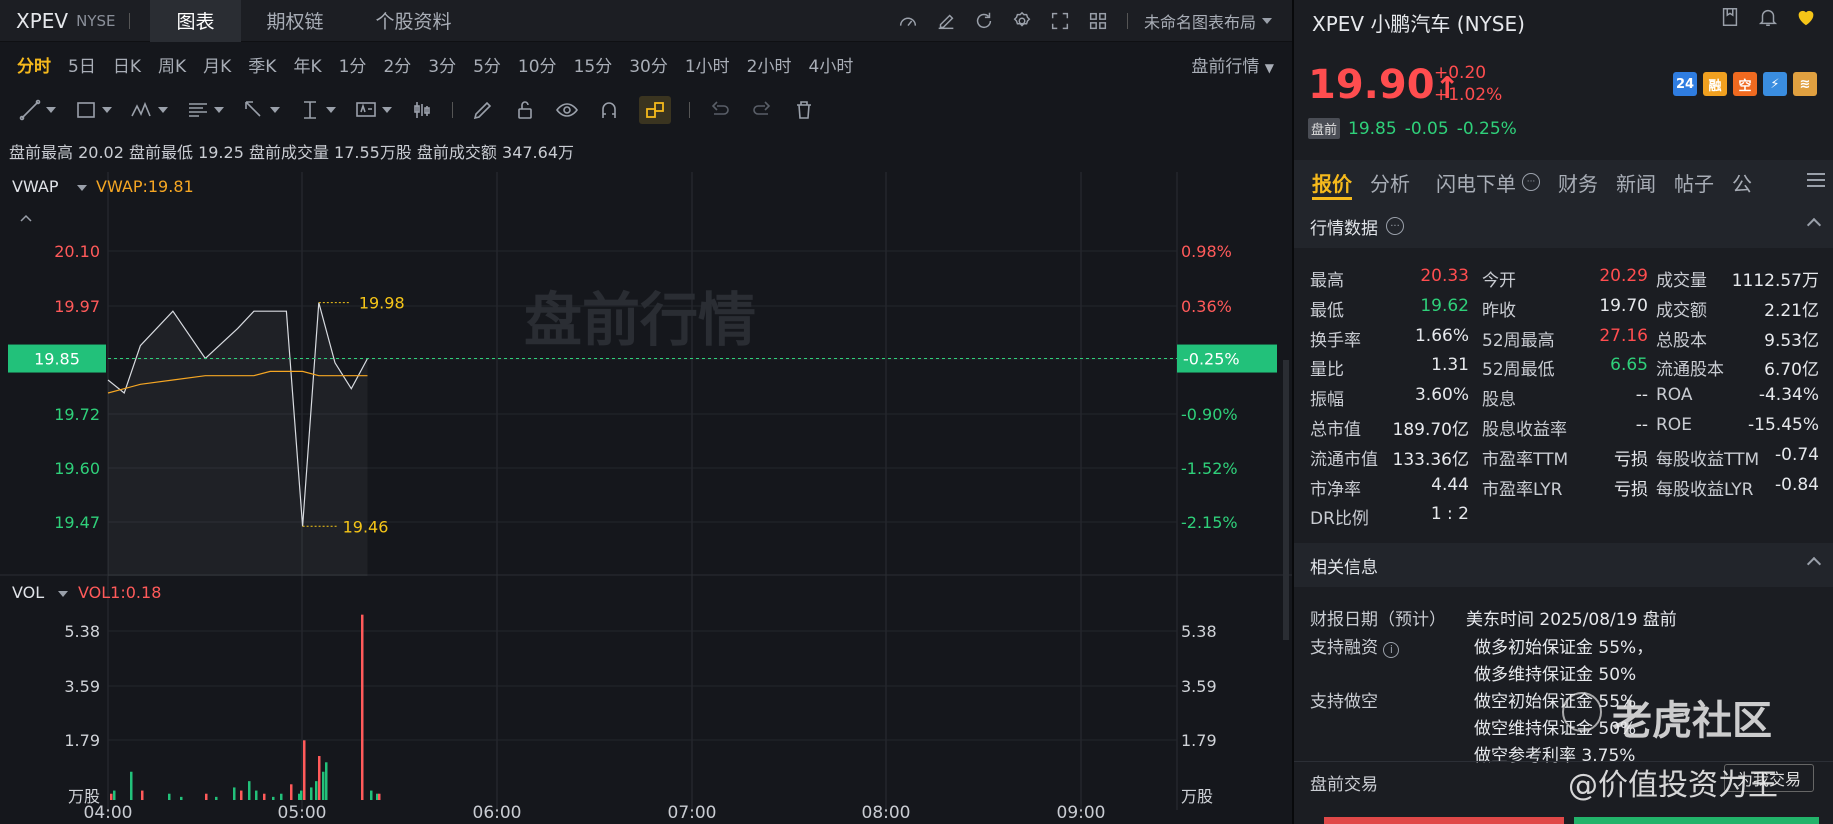 The image size is (1833, 824). What do you see at coordinates (295, 21) in the screenshot?
I see `tab-options-chain: 期权链` at bounding box center [295, 21].